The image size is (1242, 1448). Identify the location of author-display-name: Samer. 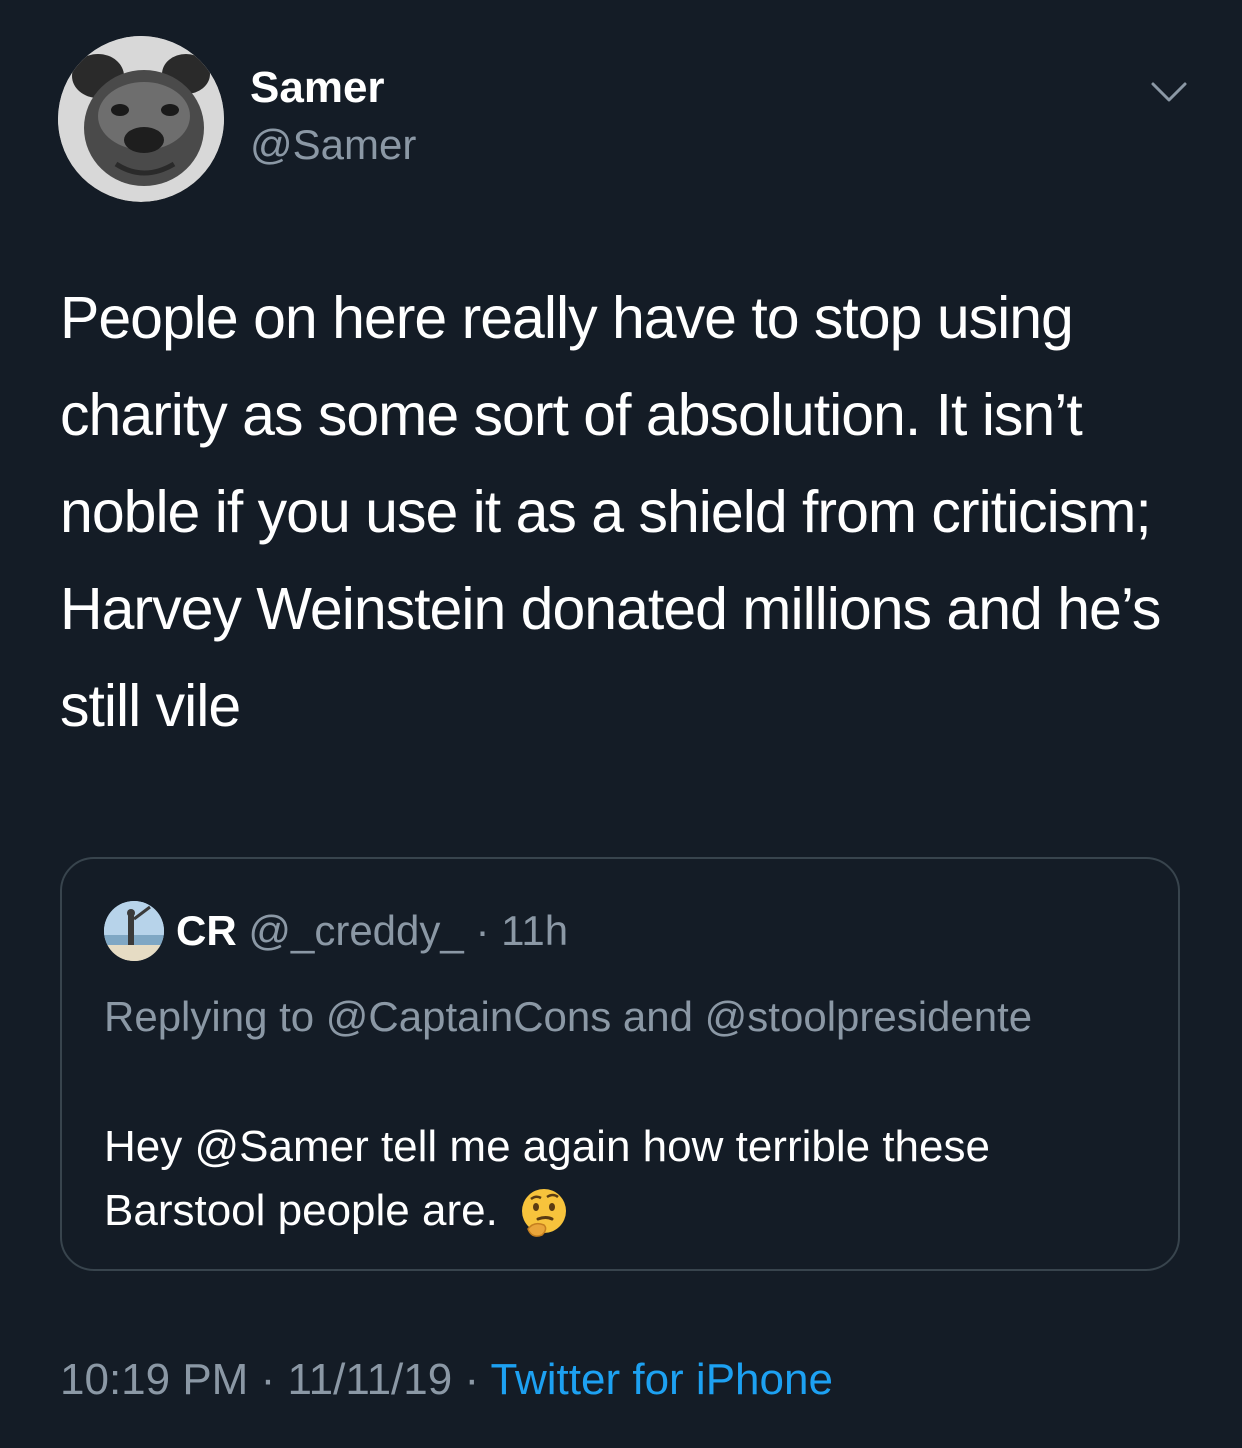
(317, 88).